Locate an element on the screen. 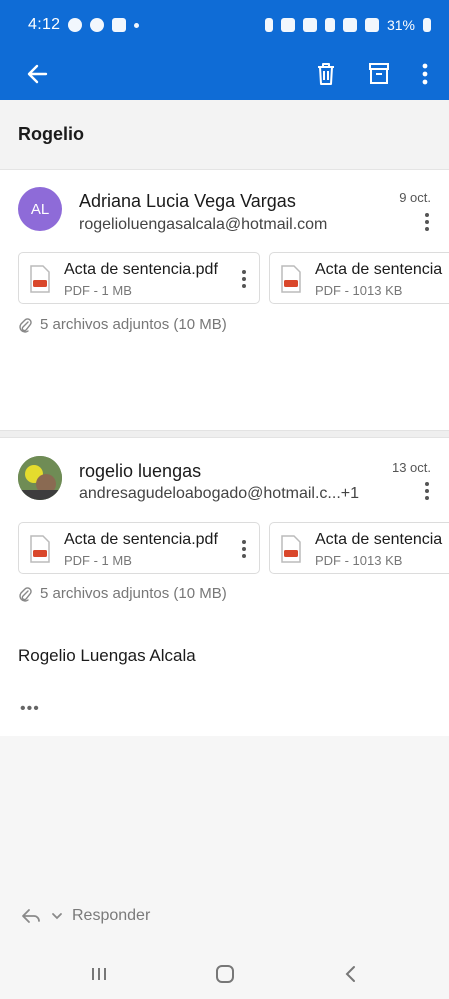 This screenshot has height=999, width=449. system-nav-bar is located at coordinates (224, 974).